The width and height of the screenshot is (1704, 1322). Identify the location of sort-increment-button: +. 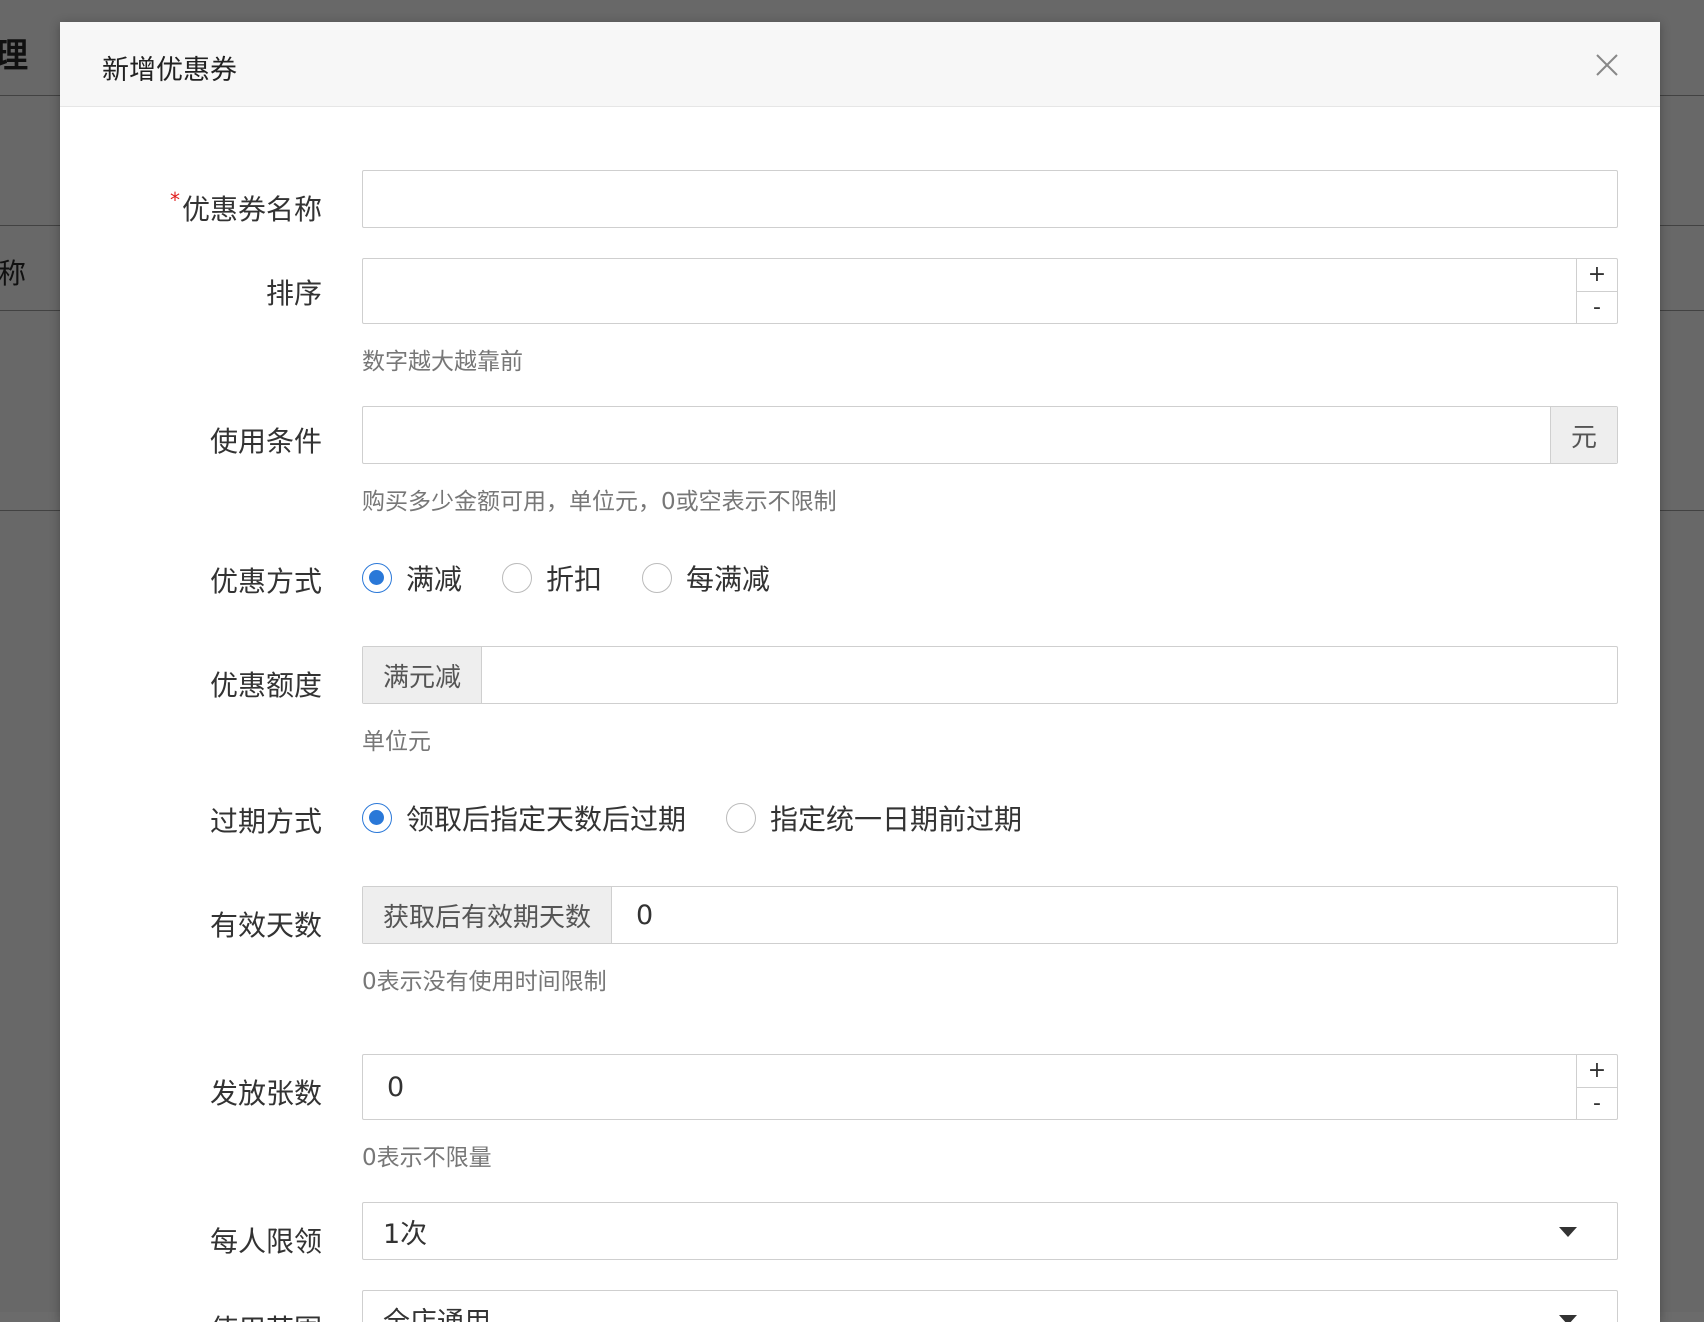
(1597, 275).